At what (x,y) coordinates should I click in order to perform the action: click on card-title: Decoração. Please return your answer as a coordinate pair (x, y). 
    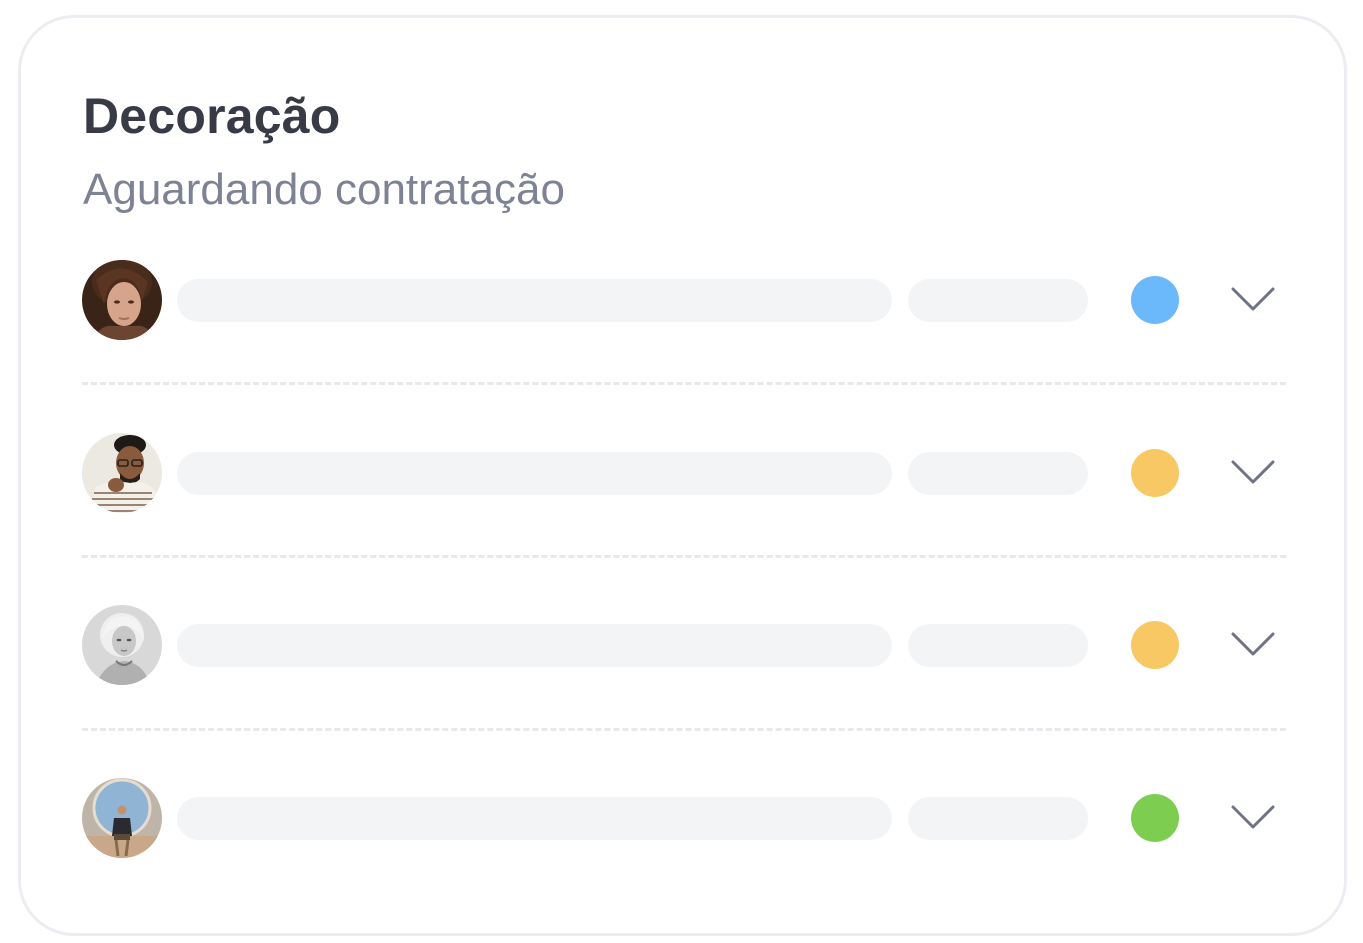
    Looking at the image, I should click on (212, 116).